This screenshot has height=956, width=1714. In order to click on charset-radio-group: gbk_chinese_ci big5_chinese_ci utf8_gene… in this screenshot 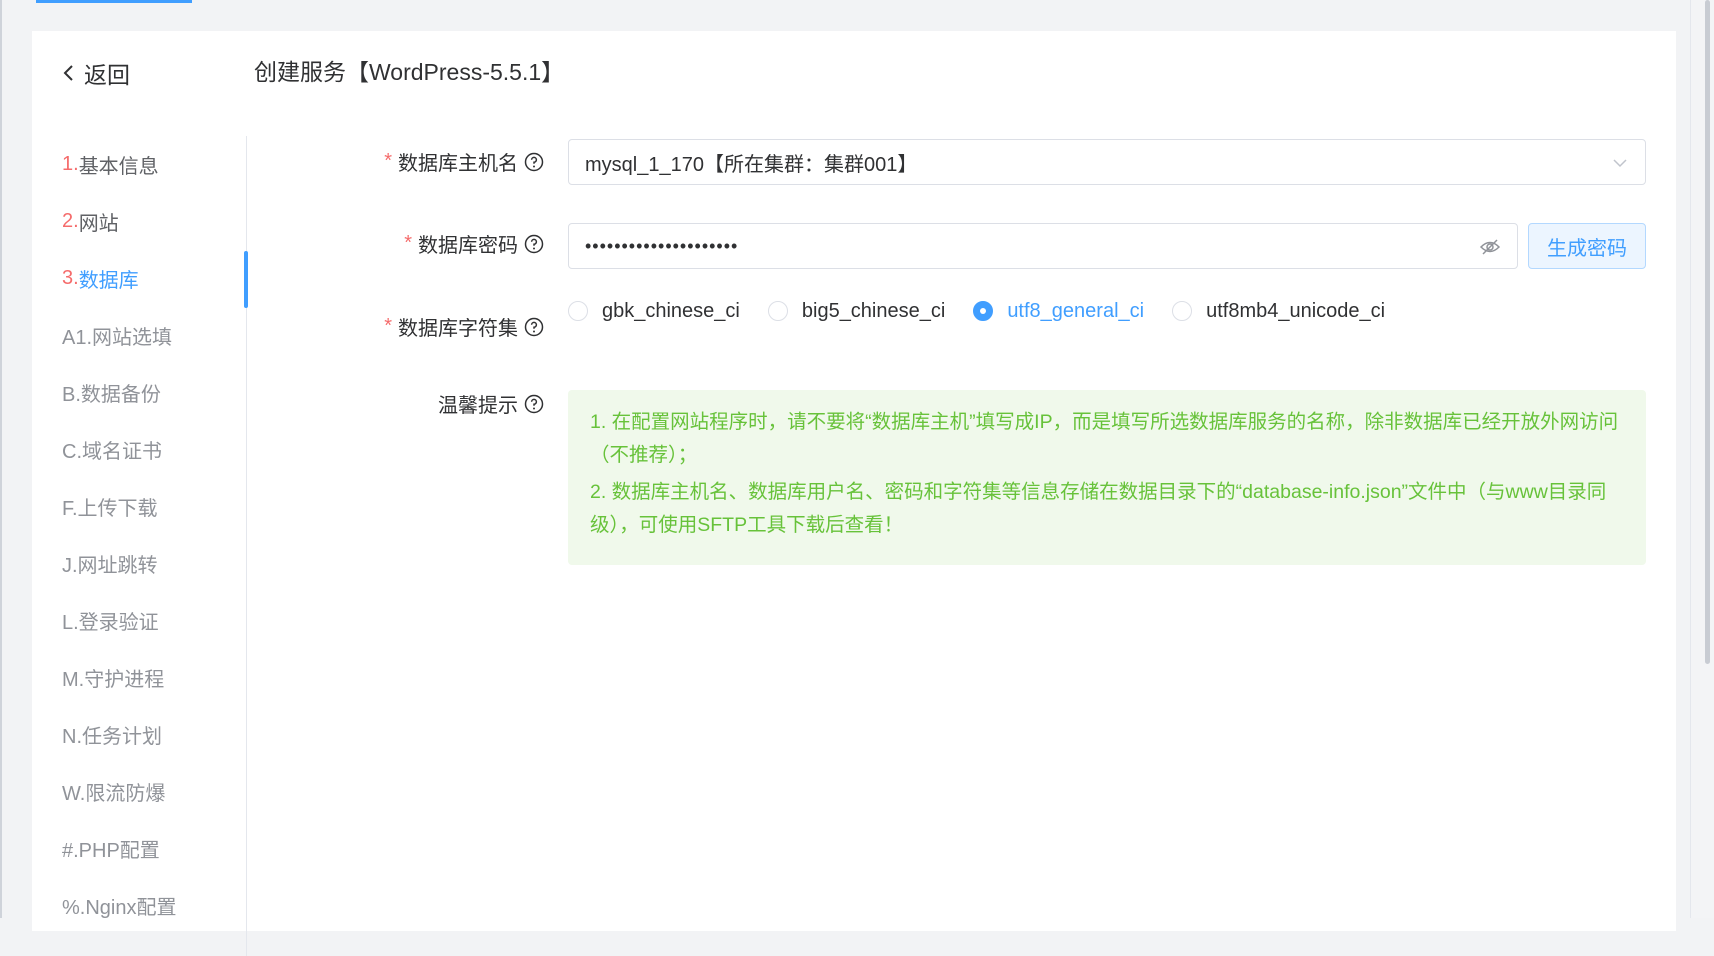, I will do `click(990, 311)`.